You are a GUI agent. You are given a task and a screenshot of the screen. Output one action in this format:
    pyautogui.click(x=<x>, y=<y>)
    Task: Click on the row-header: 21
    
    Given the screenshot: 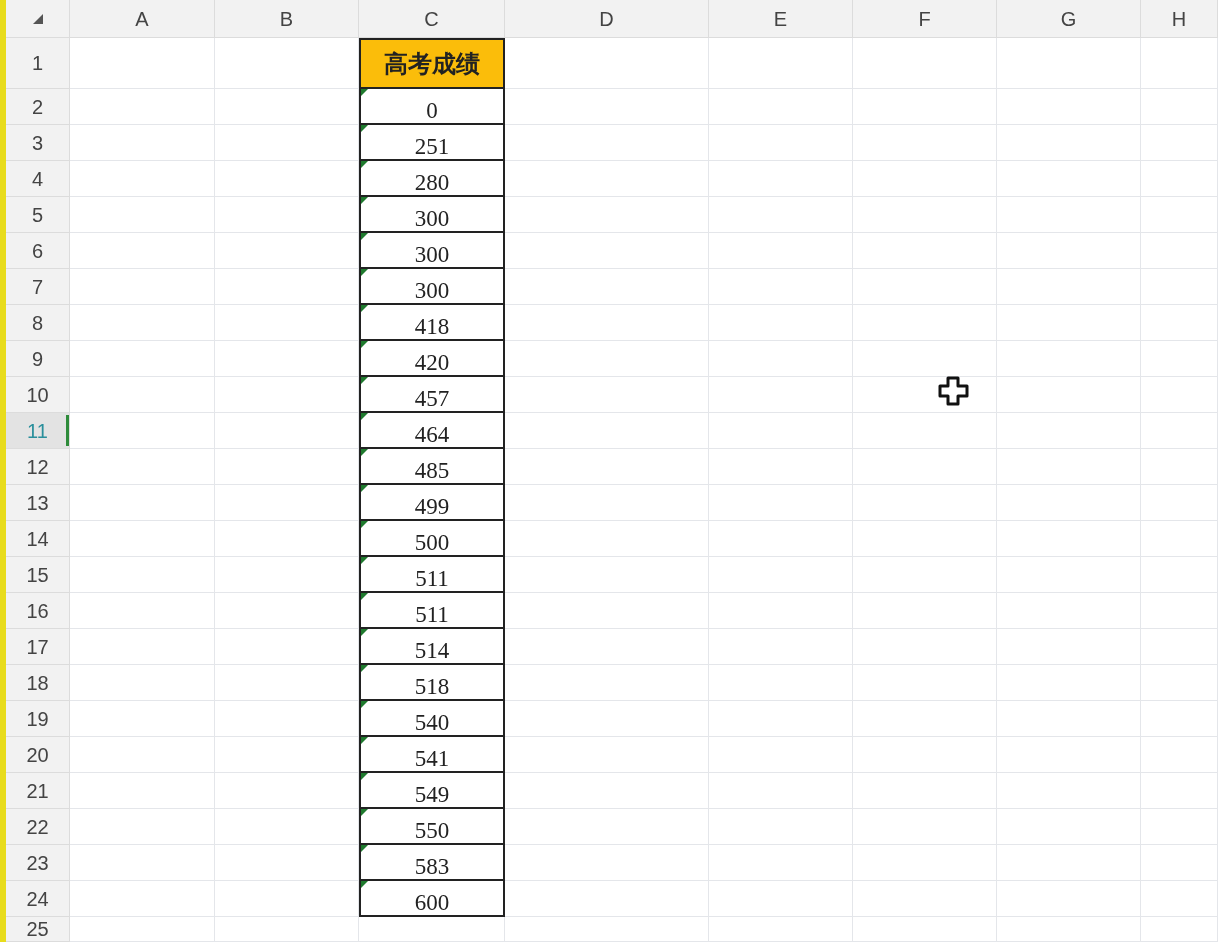 What is the action you would take?
    pyautogui.click(x=38, y=791)
    